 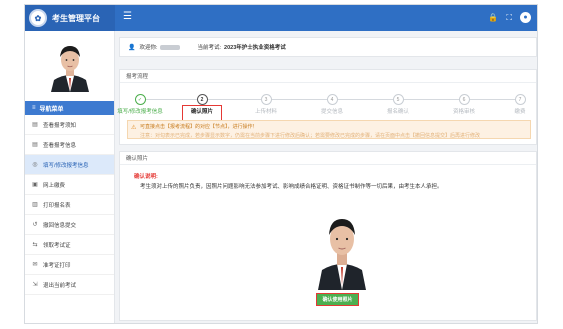 I want to click on current-exam-label: 当前考试:, so click(x=209, y=48).